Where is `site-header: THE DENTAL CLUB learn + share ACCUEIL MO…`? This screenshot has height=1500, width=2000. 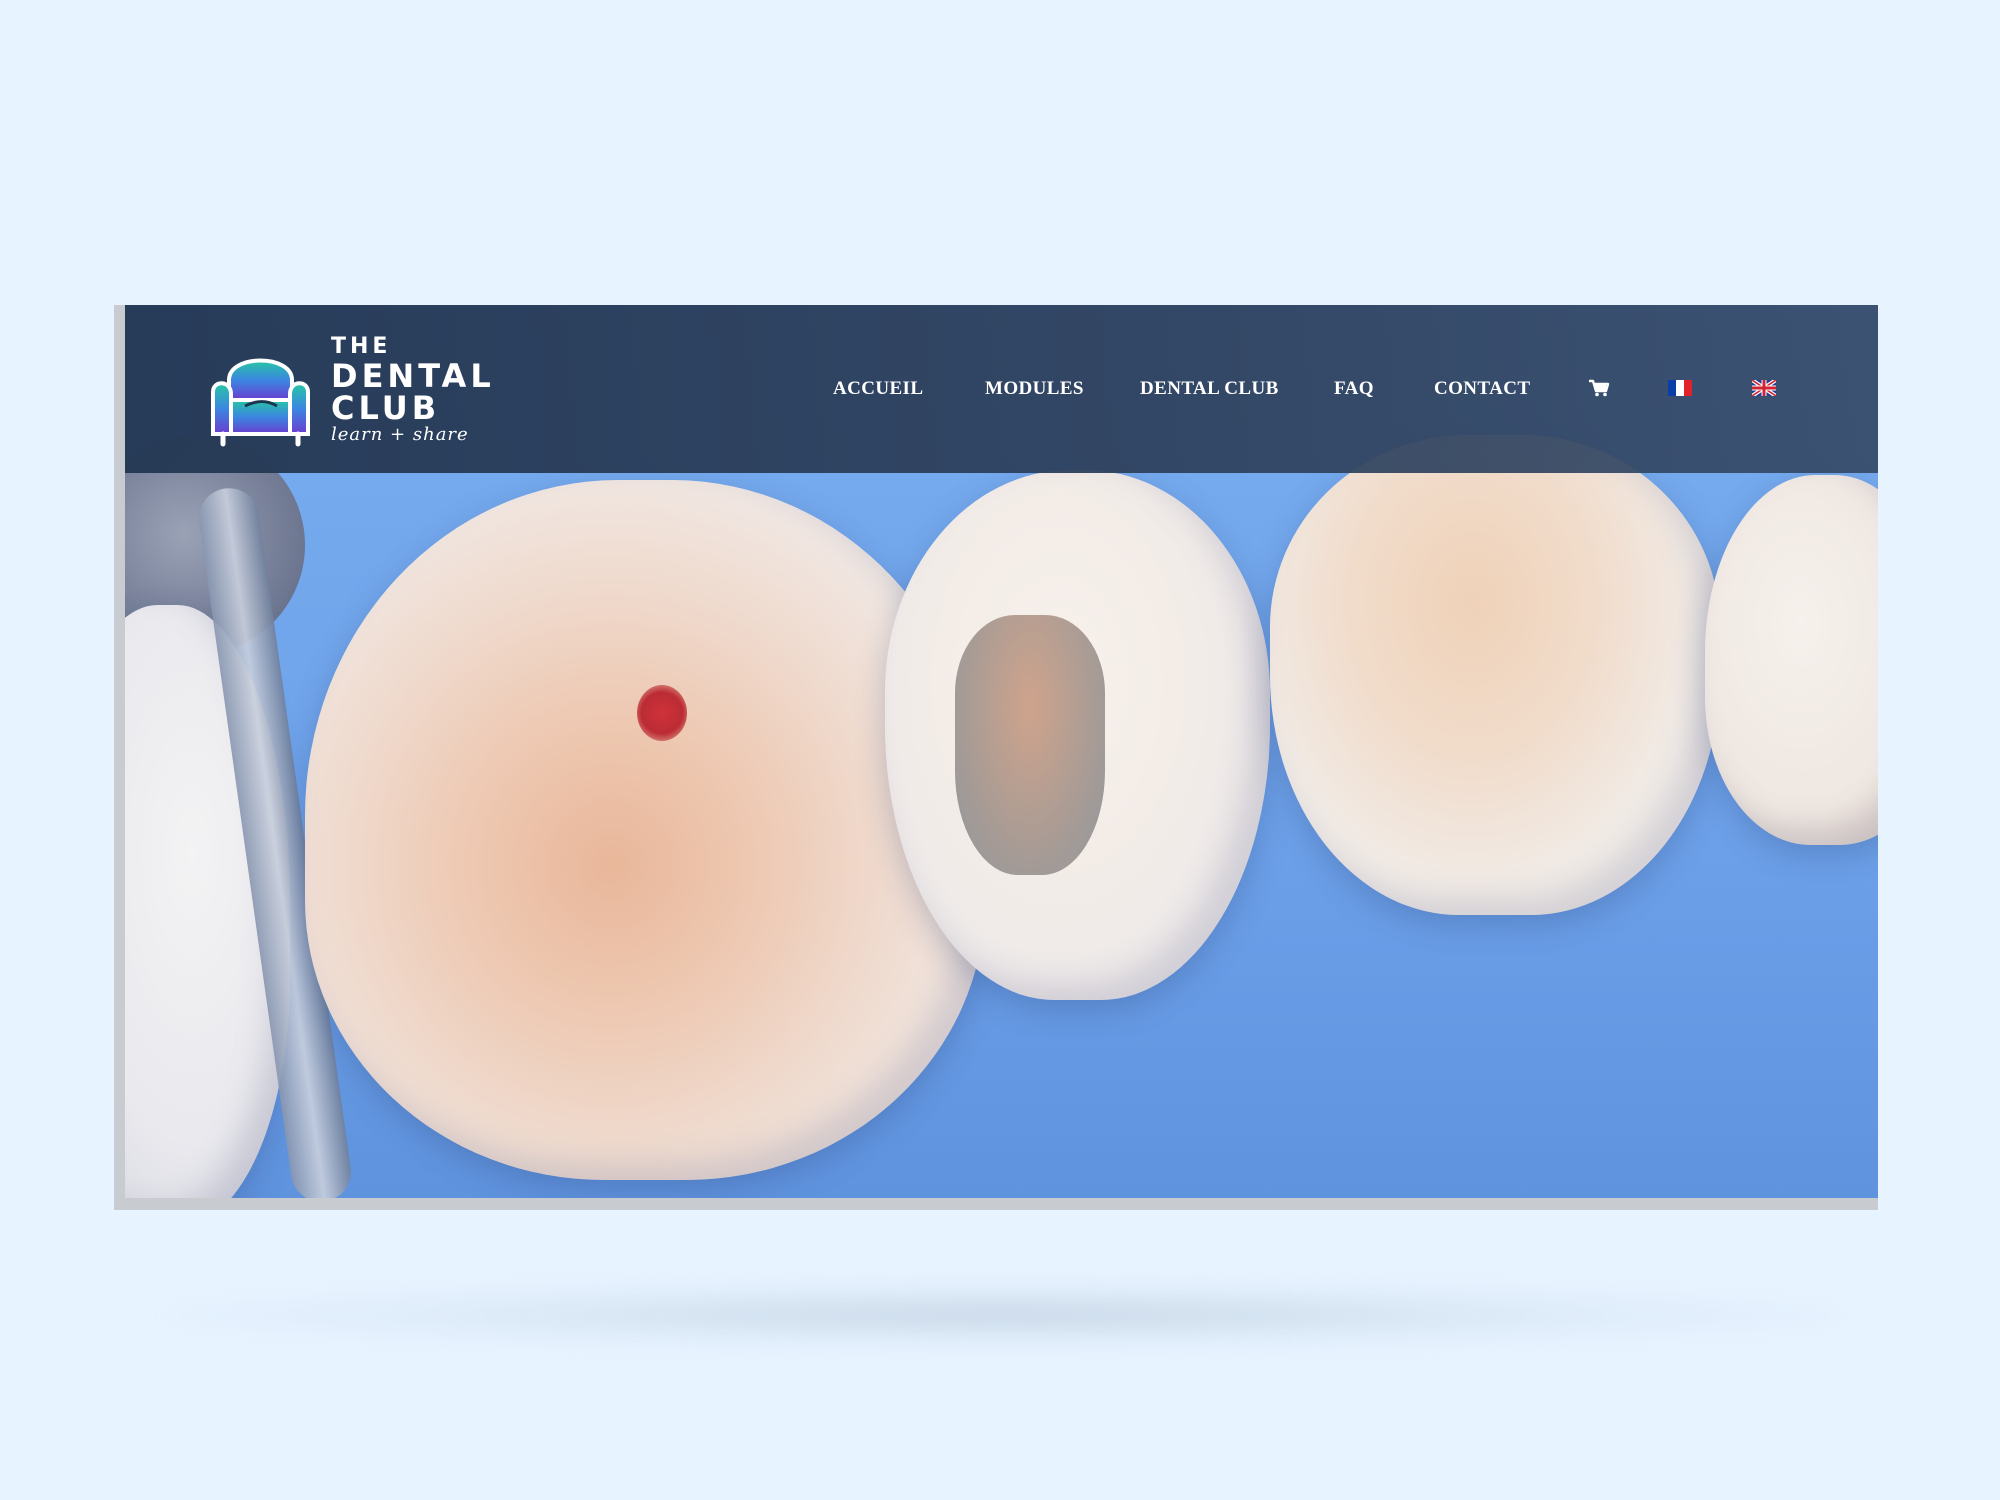
site-header: THE DENTAL CLUB learn + share ACCUEIL MO… is located at coordinates (1001, 389).